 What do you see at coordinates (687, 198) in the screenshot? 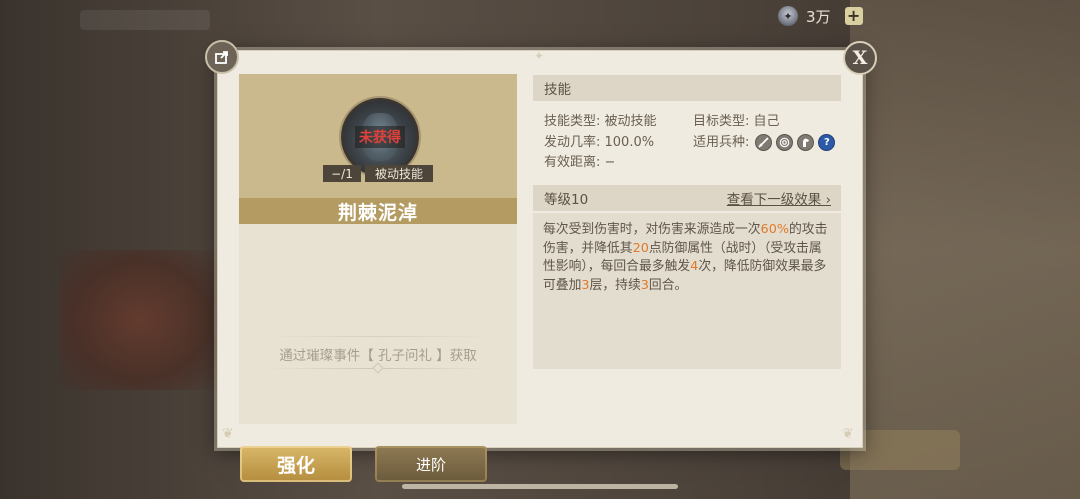
I see `level-section-header: 等级10 查看下一级效果 ›` at bounding box center [687, 198].